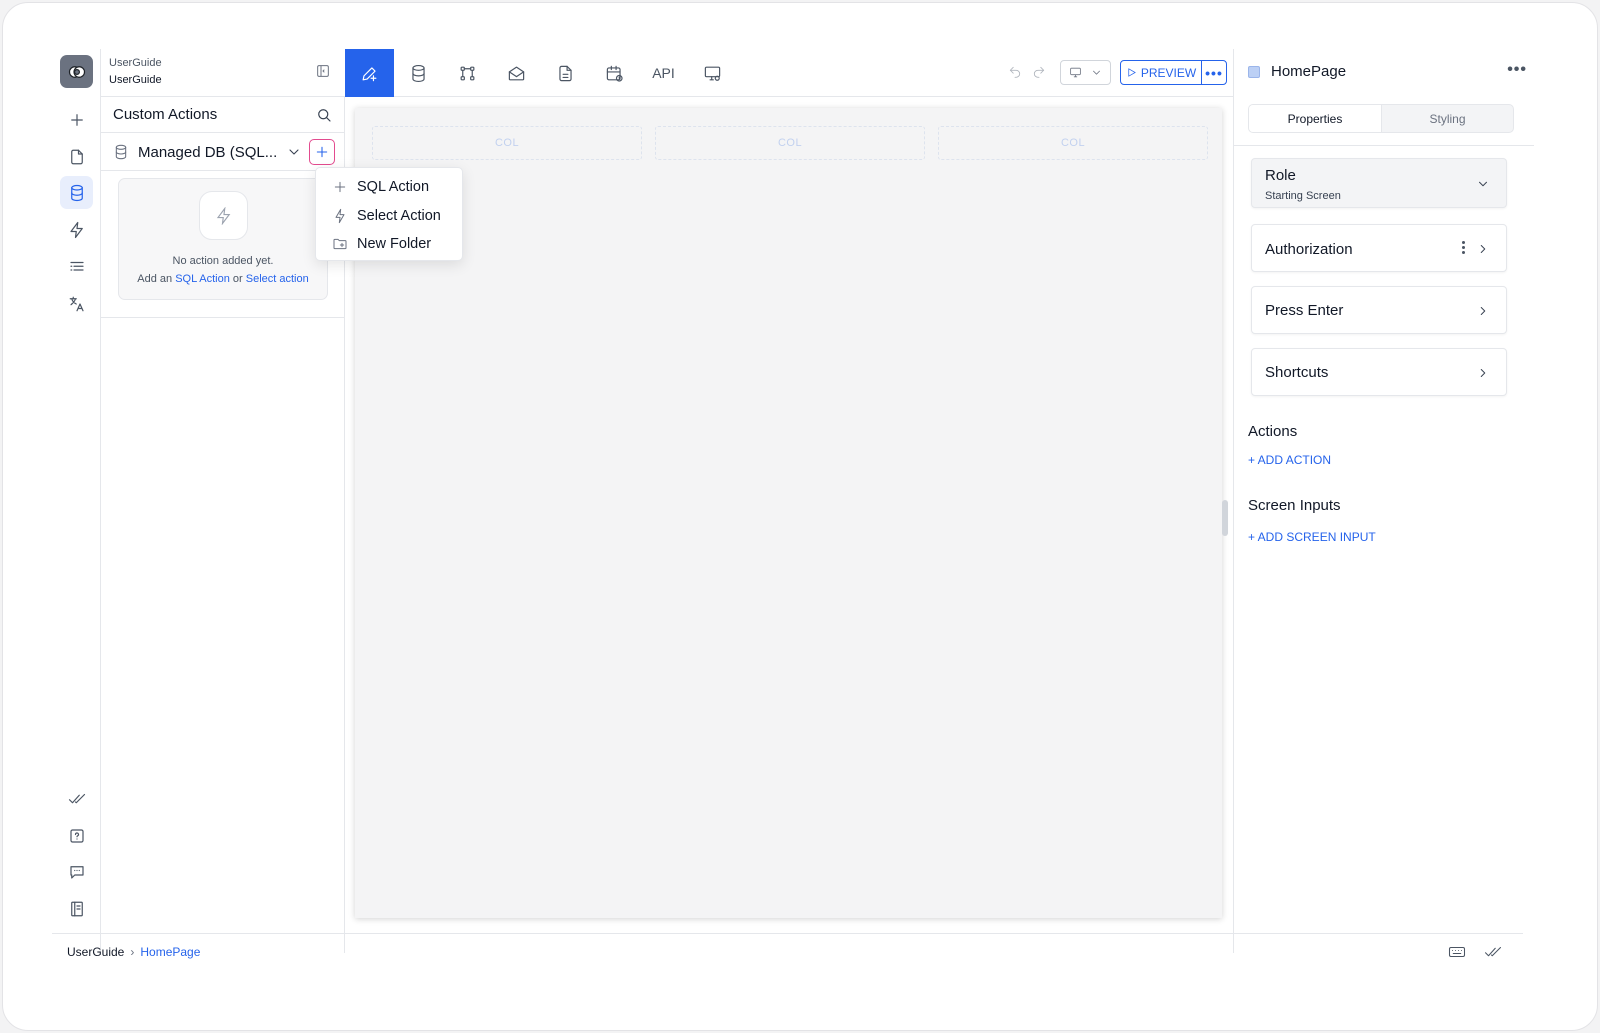 This screenshot has width=1600, height=1033. I want to click on calendar-clock-icon, so click(614, 73).